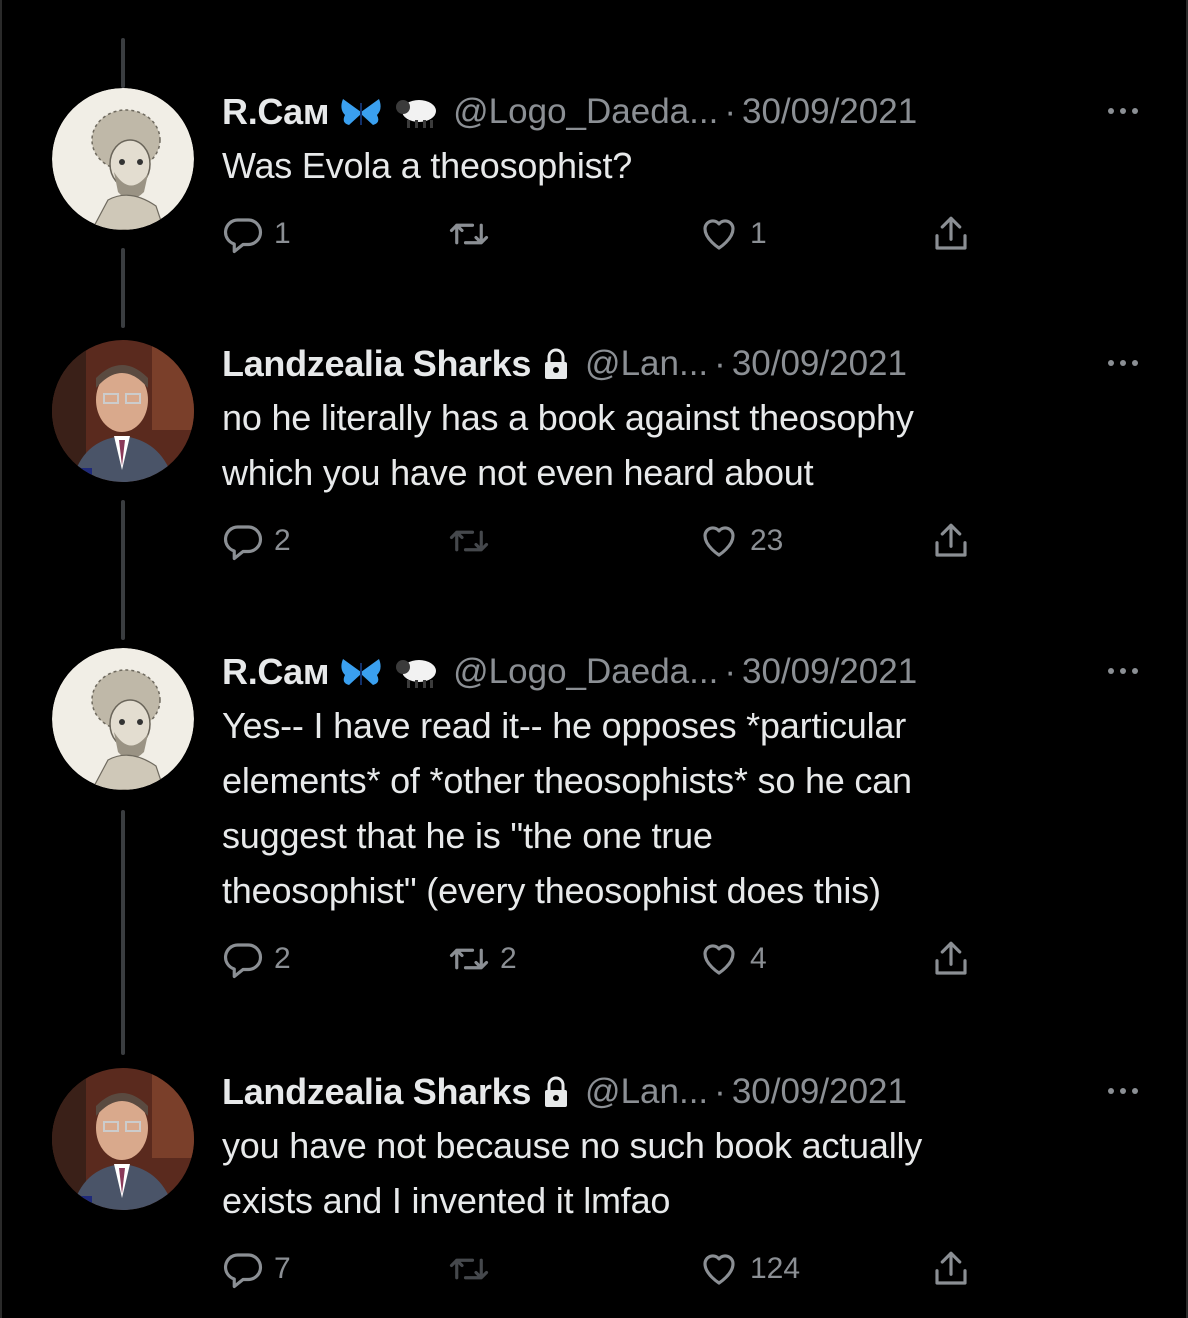 Image resolution: width=1188 pixels, height=1318 pixels. Describe the element at coordinates (508, 958) in the screenshot. I see `retweet-count: 2` at that location.